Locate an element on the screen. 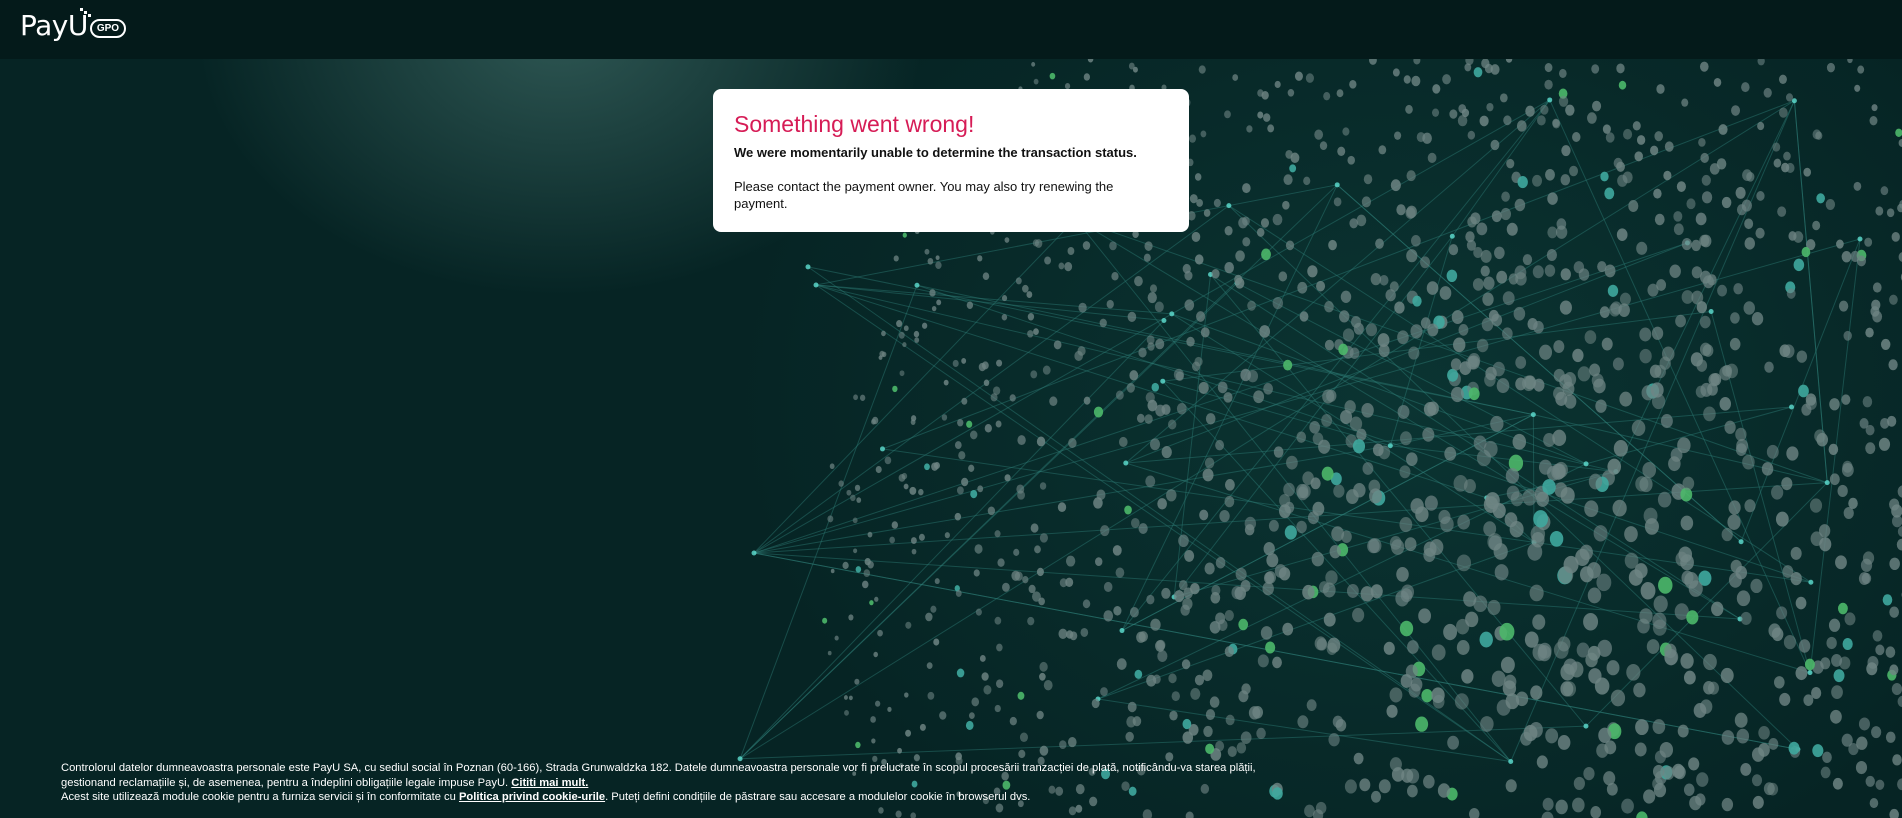 The width and height of the screenshot is (1902, 818). top-bar: PayU GPO is located at coordinates (951, 29).